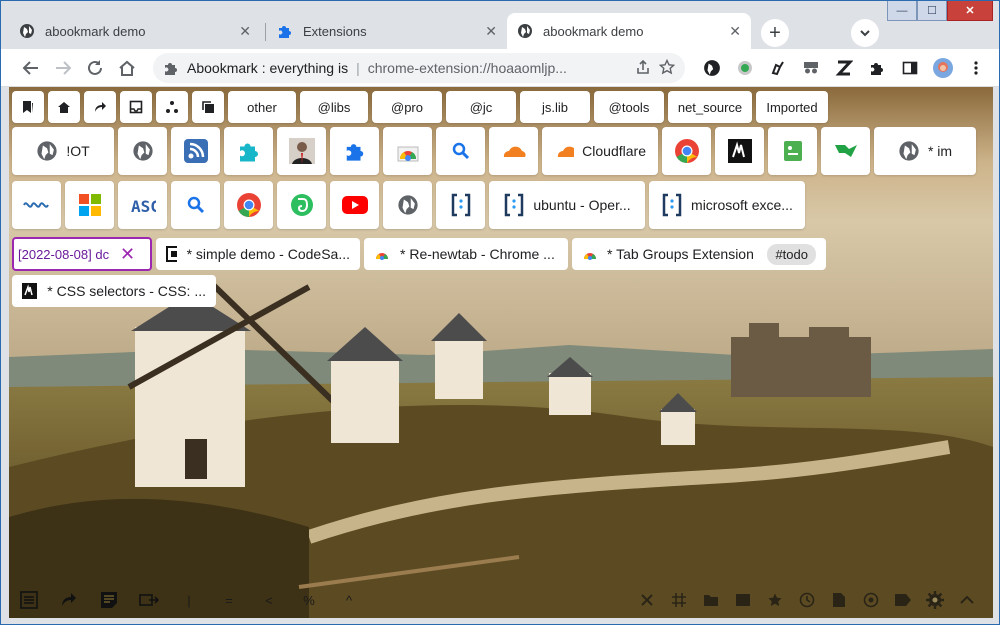  What do you see at coordinates (942, 68) in the screenshot?
I see `profile-avatar` at bounding box center [942, 68].